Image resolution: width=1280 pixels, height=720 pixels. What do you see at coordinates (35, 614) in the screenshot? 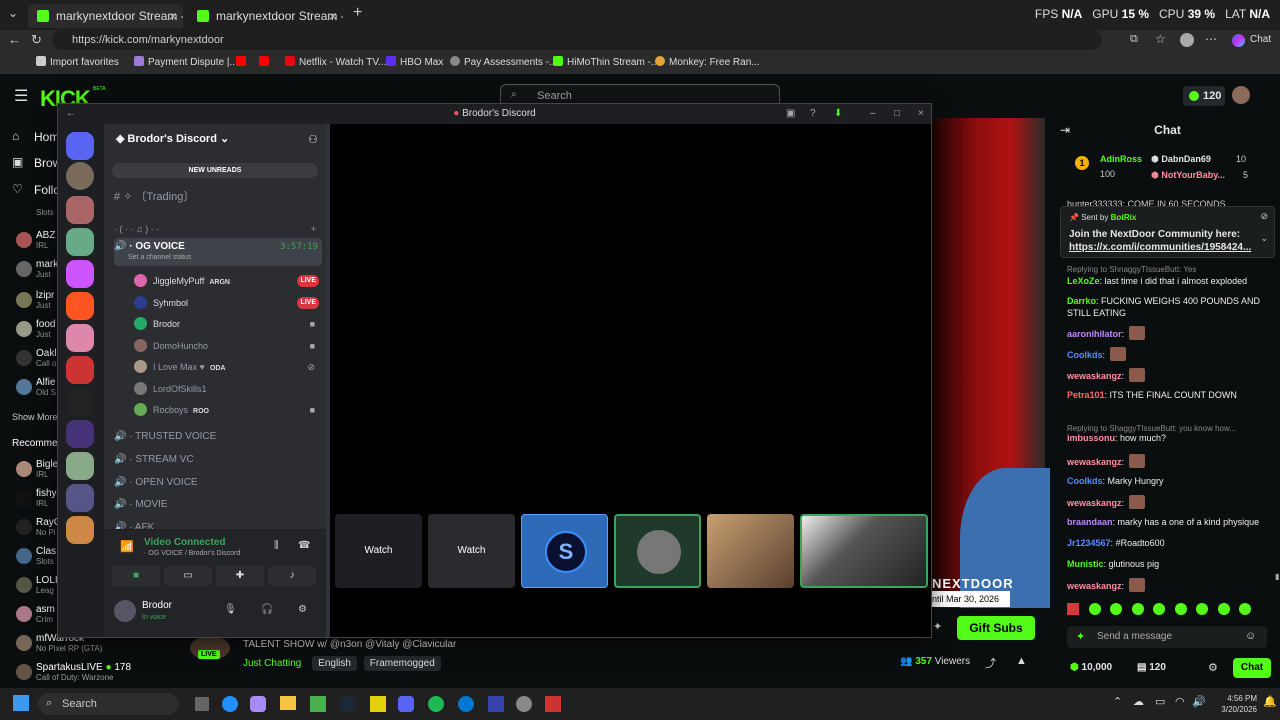
I see `sidebar-channel: asm Crim` at bounding box center [35, 614].